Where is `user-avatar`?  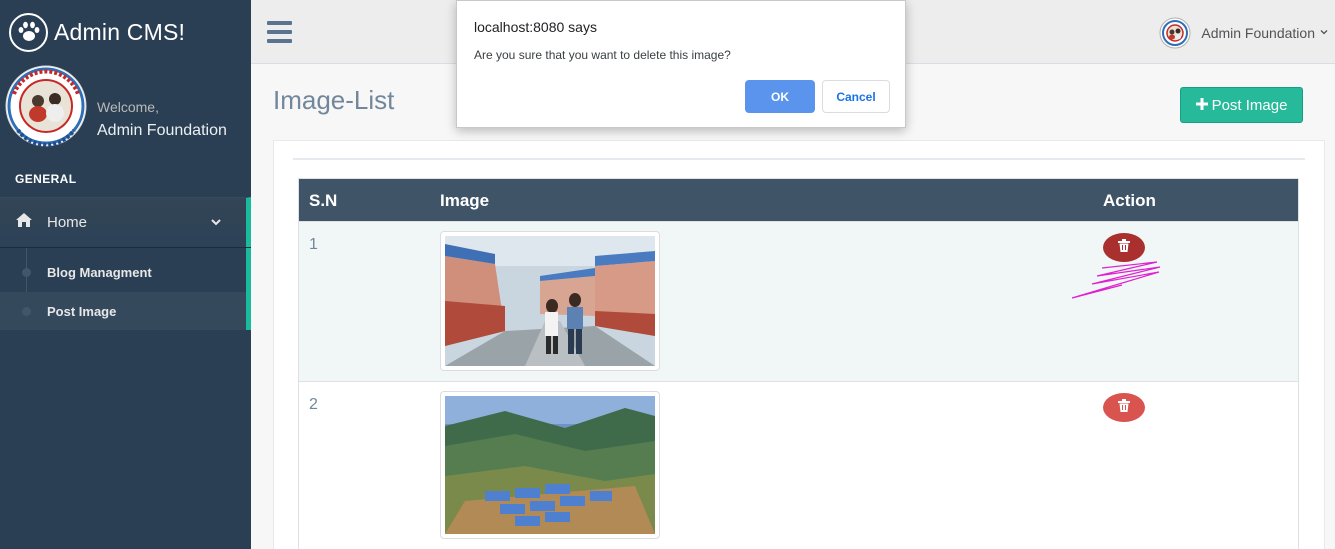 user-avatar is located at coordinates (1175, 33).